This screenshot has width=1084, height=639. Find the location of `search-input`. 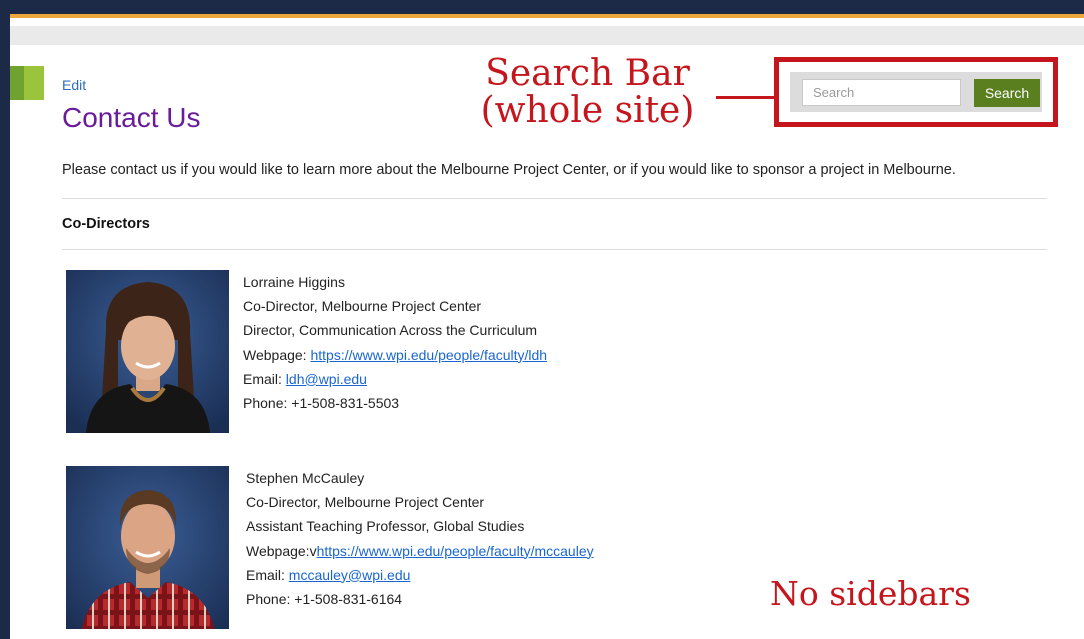

search-input is located at coordinates (881, 92).